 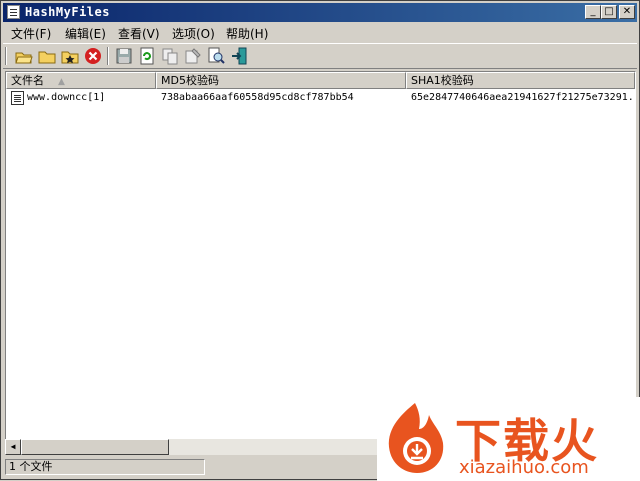 I want to click on column-header-filename: 文件名 ▲, so click(x=81, y=80).